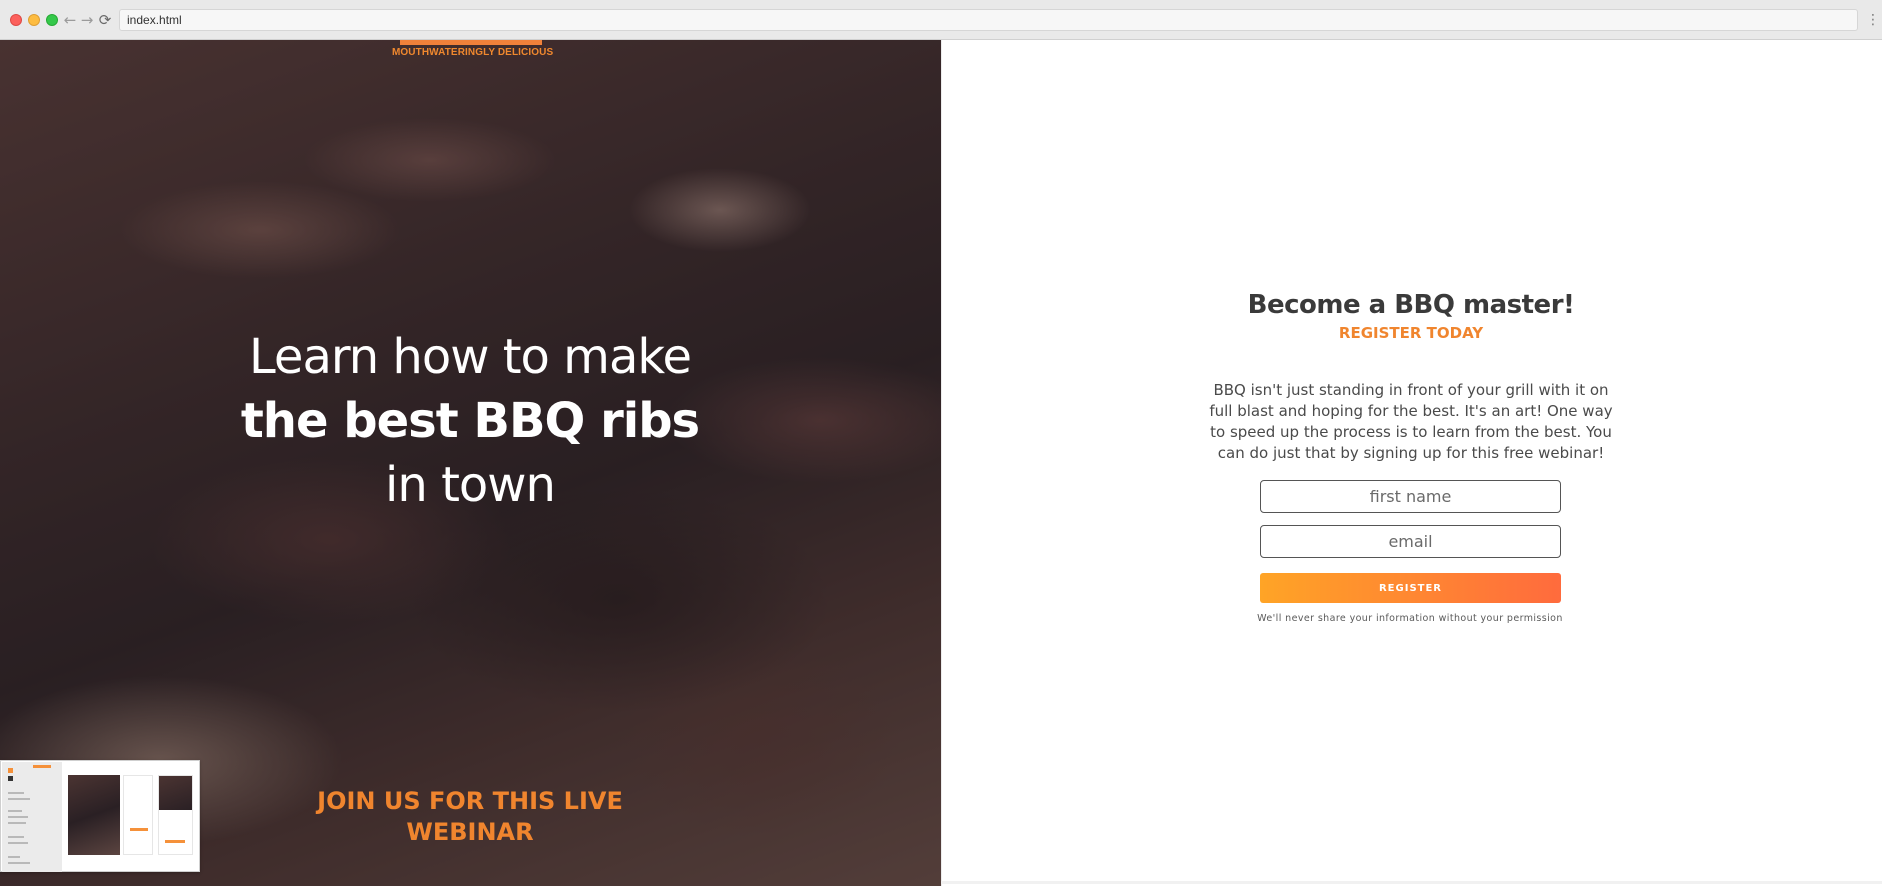  What do you see at coordinates (1873, 20) in the screenshot?
I see `browser-menu-icon: ⋮` at bounding box center [1873, 20].